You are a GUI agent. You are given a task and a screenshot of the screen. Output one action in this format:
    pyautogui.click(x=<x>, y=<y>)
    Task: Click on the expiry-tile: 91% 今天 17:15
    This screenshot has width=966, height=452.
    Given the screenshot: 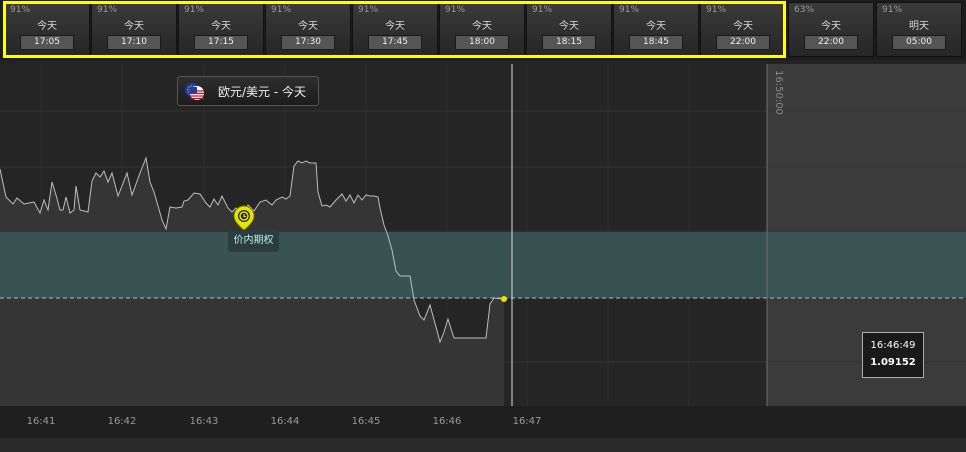 What is the action you would take?
    pyautogui.click(x=221, y=29)
    